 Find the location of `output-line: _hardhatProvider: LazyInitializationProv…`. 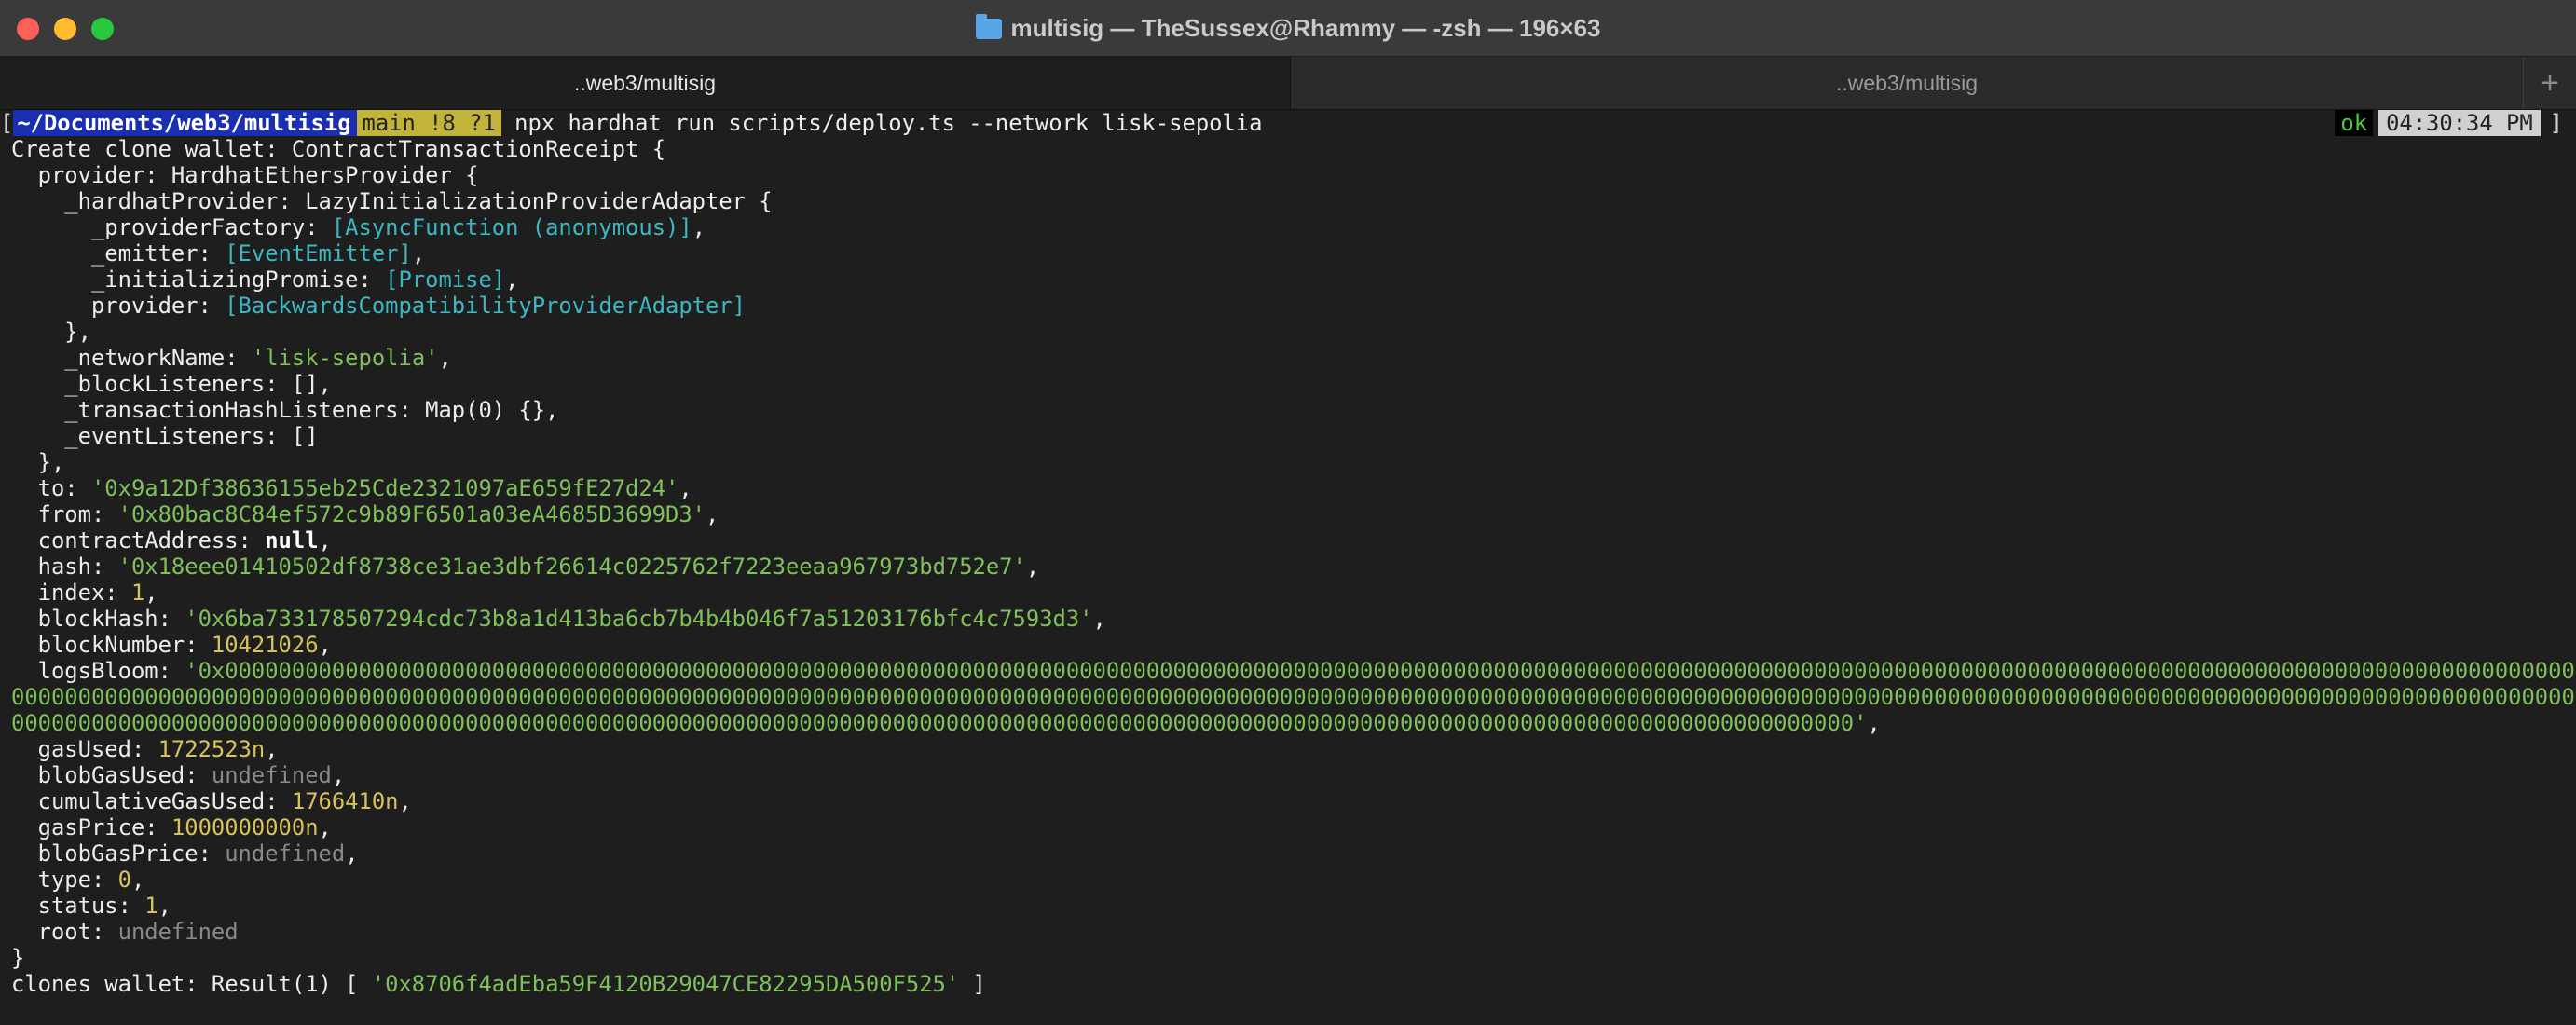

output-line: _hardhatProvider: LazyInitializationProv… is located at coordinates (392, 201).